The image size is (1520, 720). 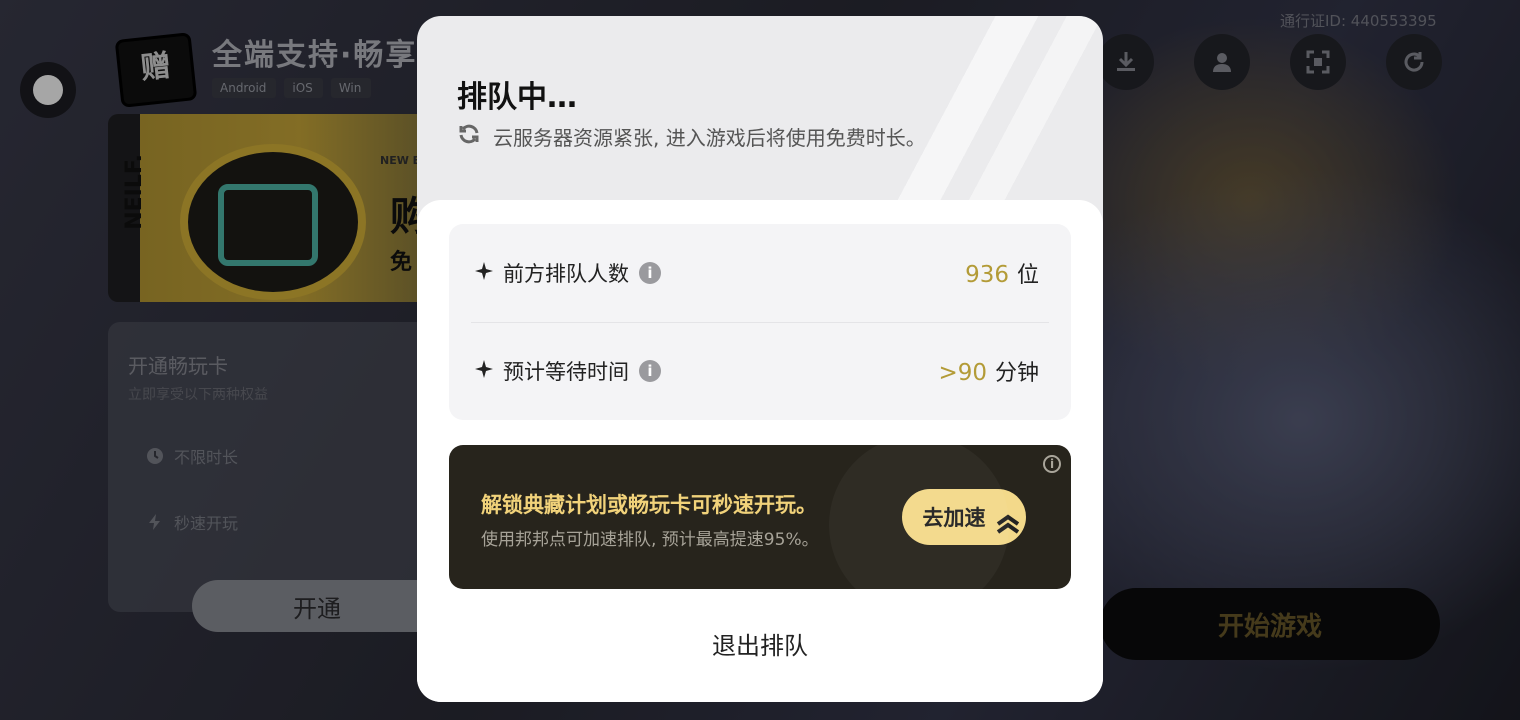 What do you see at coordinates (1027, 275) in the screenshot?
I see `queue-ahead-unit: 位` at bounding box center [1027, 275].